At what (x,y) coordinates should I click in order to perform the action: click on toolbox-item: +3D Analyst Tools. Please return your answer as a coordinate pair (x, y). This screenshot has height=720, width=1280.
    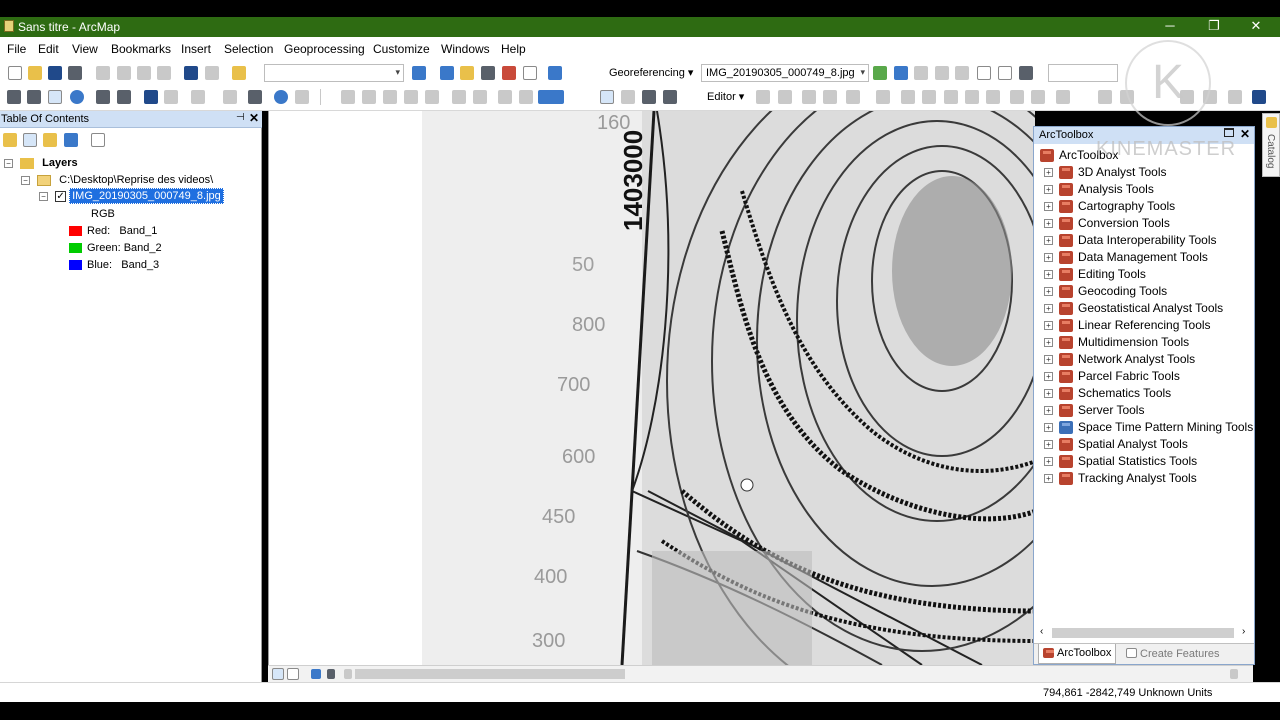
    Looking at the image, I should click on (1105, 173).